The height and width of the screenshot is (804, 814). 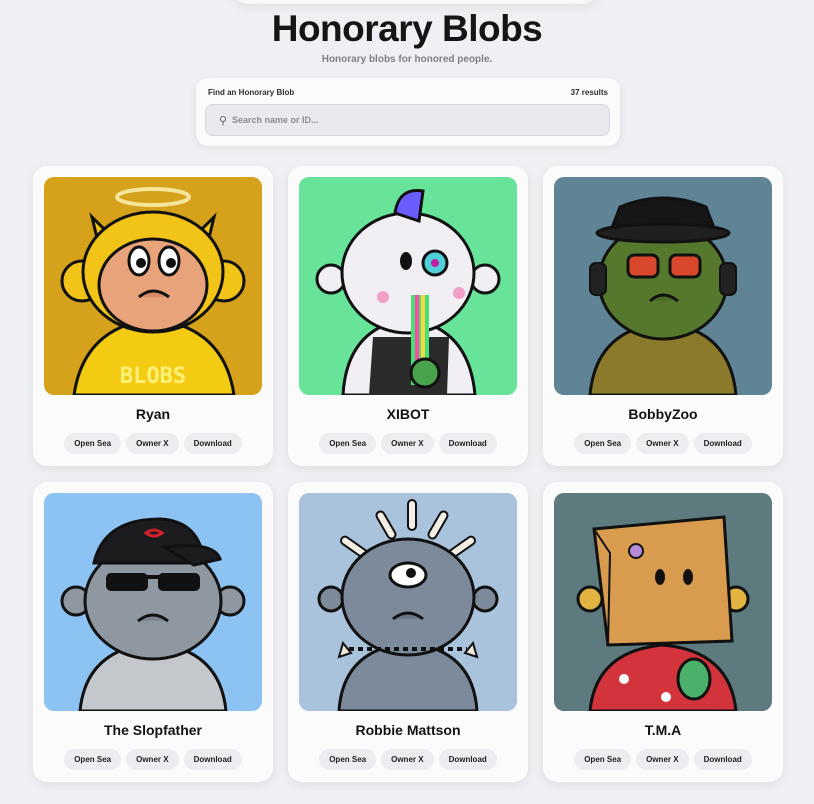 What do you see at coordinates (420, 120) in the screenshot?
I see `search-input` at bounding box center [420, 120].